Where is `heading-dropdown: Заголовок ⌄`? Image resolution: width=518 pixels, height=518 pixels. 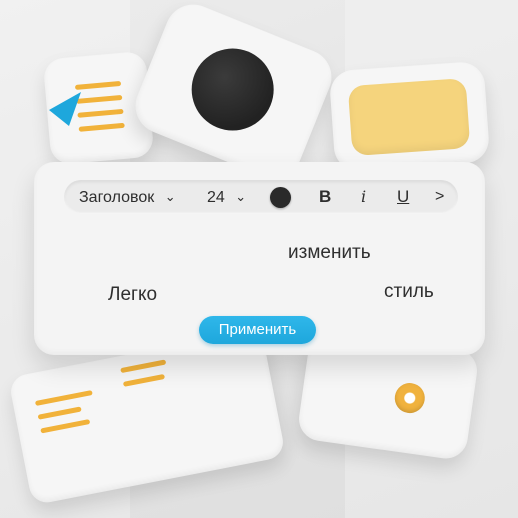
heading-dropdown: Заголовок ⌄ is located at coordinates (127, 197).